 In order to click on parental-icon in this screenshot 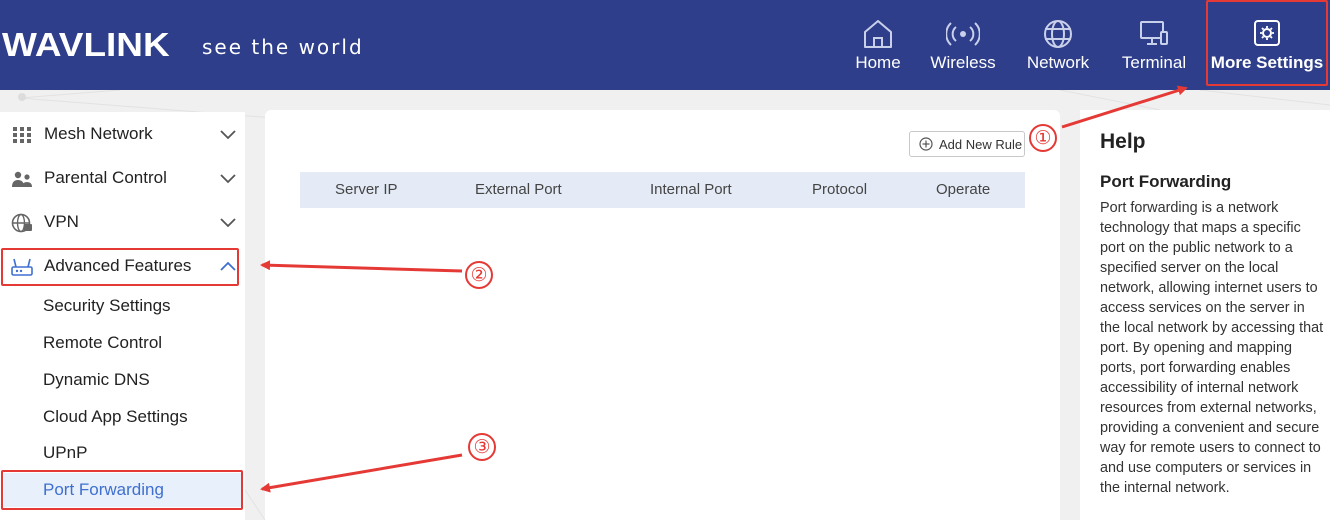, I will do `click(22, 179)`.